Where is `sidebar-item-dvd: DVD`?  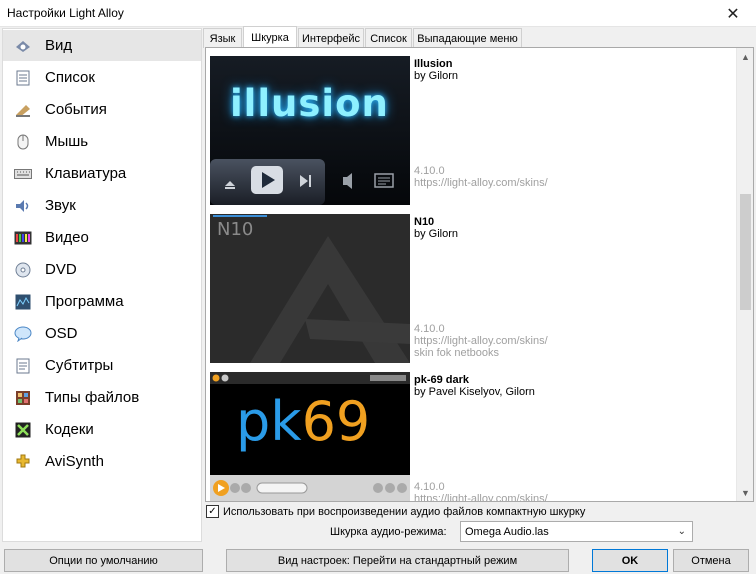
sidebar-item-dvd: DVD is located at coordinates (102, 269).